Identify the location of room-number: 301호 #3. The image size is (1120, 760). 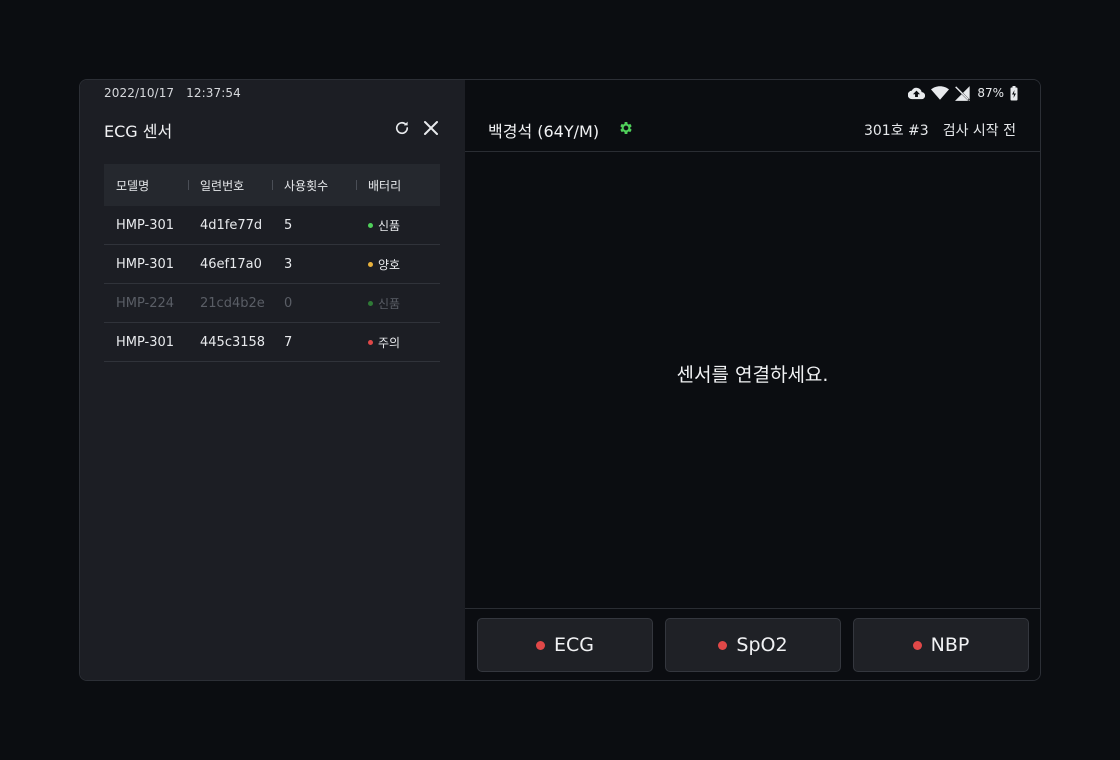
(896, 131).